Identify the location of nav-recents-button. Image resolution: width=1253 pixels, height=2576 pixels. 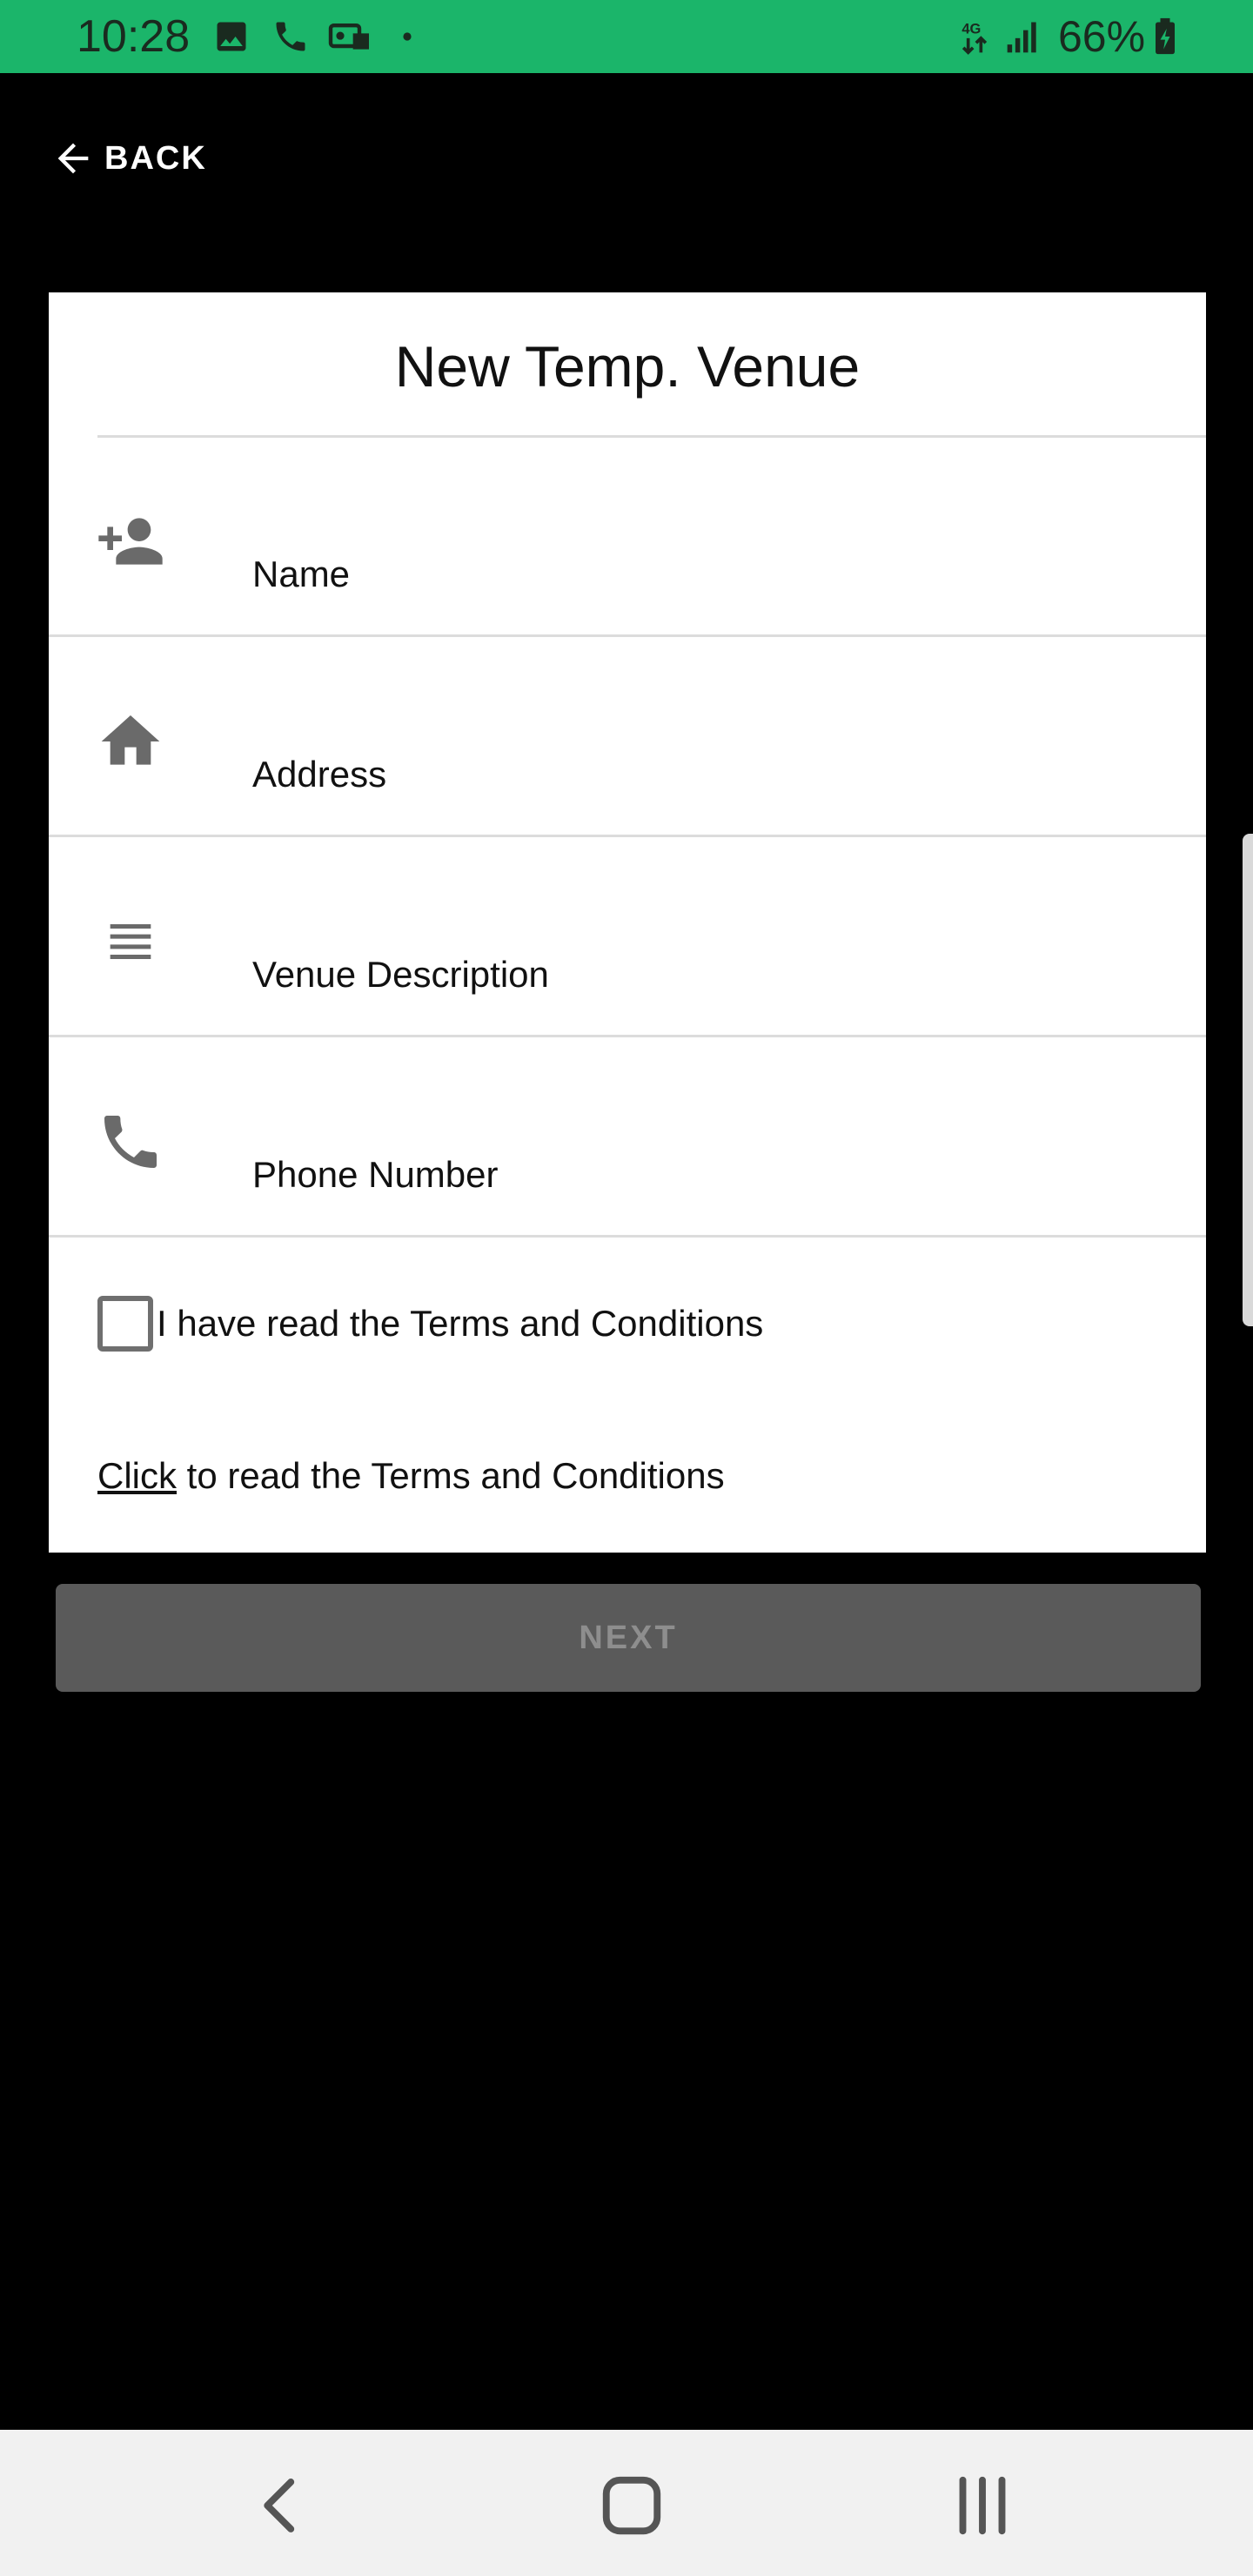
(982, 2505).